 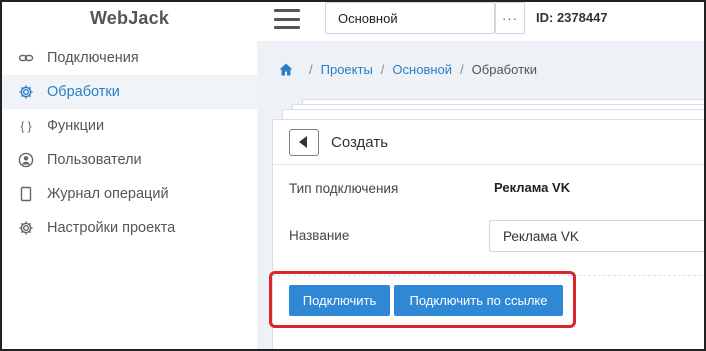 I want to click on card-title: Создать, so click(x=360, y=142).